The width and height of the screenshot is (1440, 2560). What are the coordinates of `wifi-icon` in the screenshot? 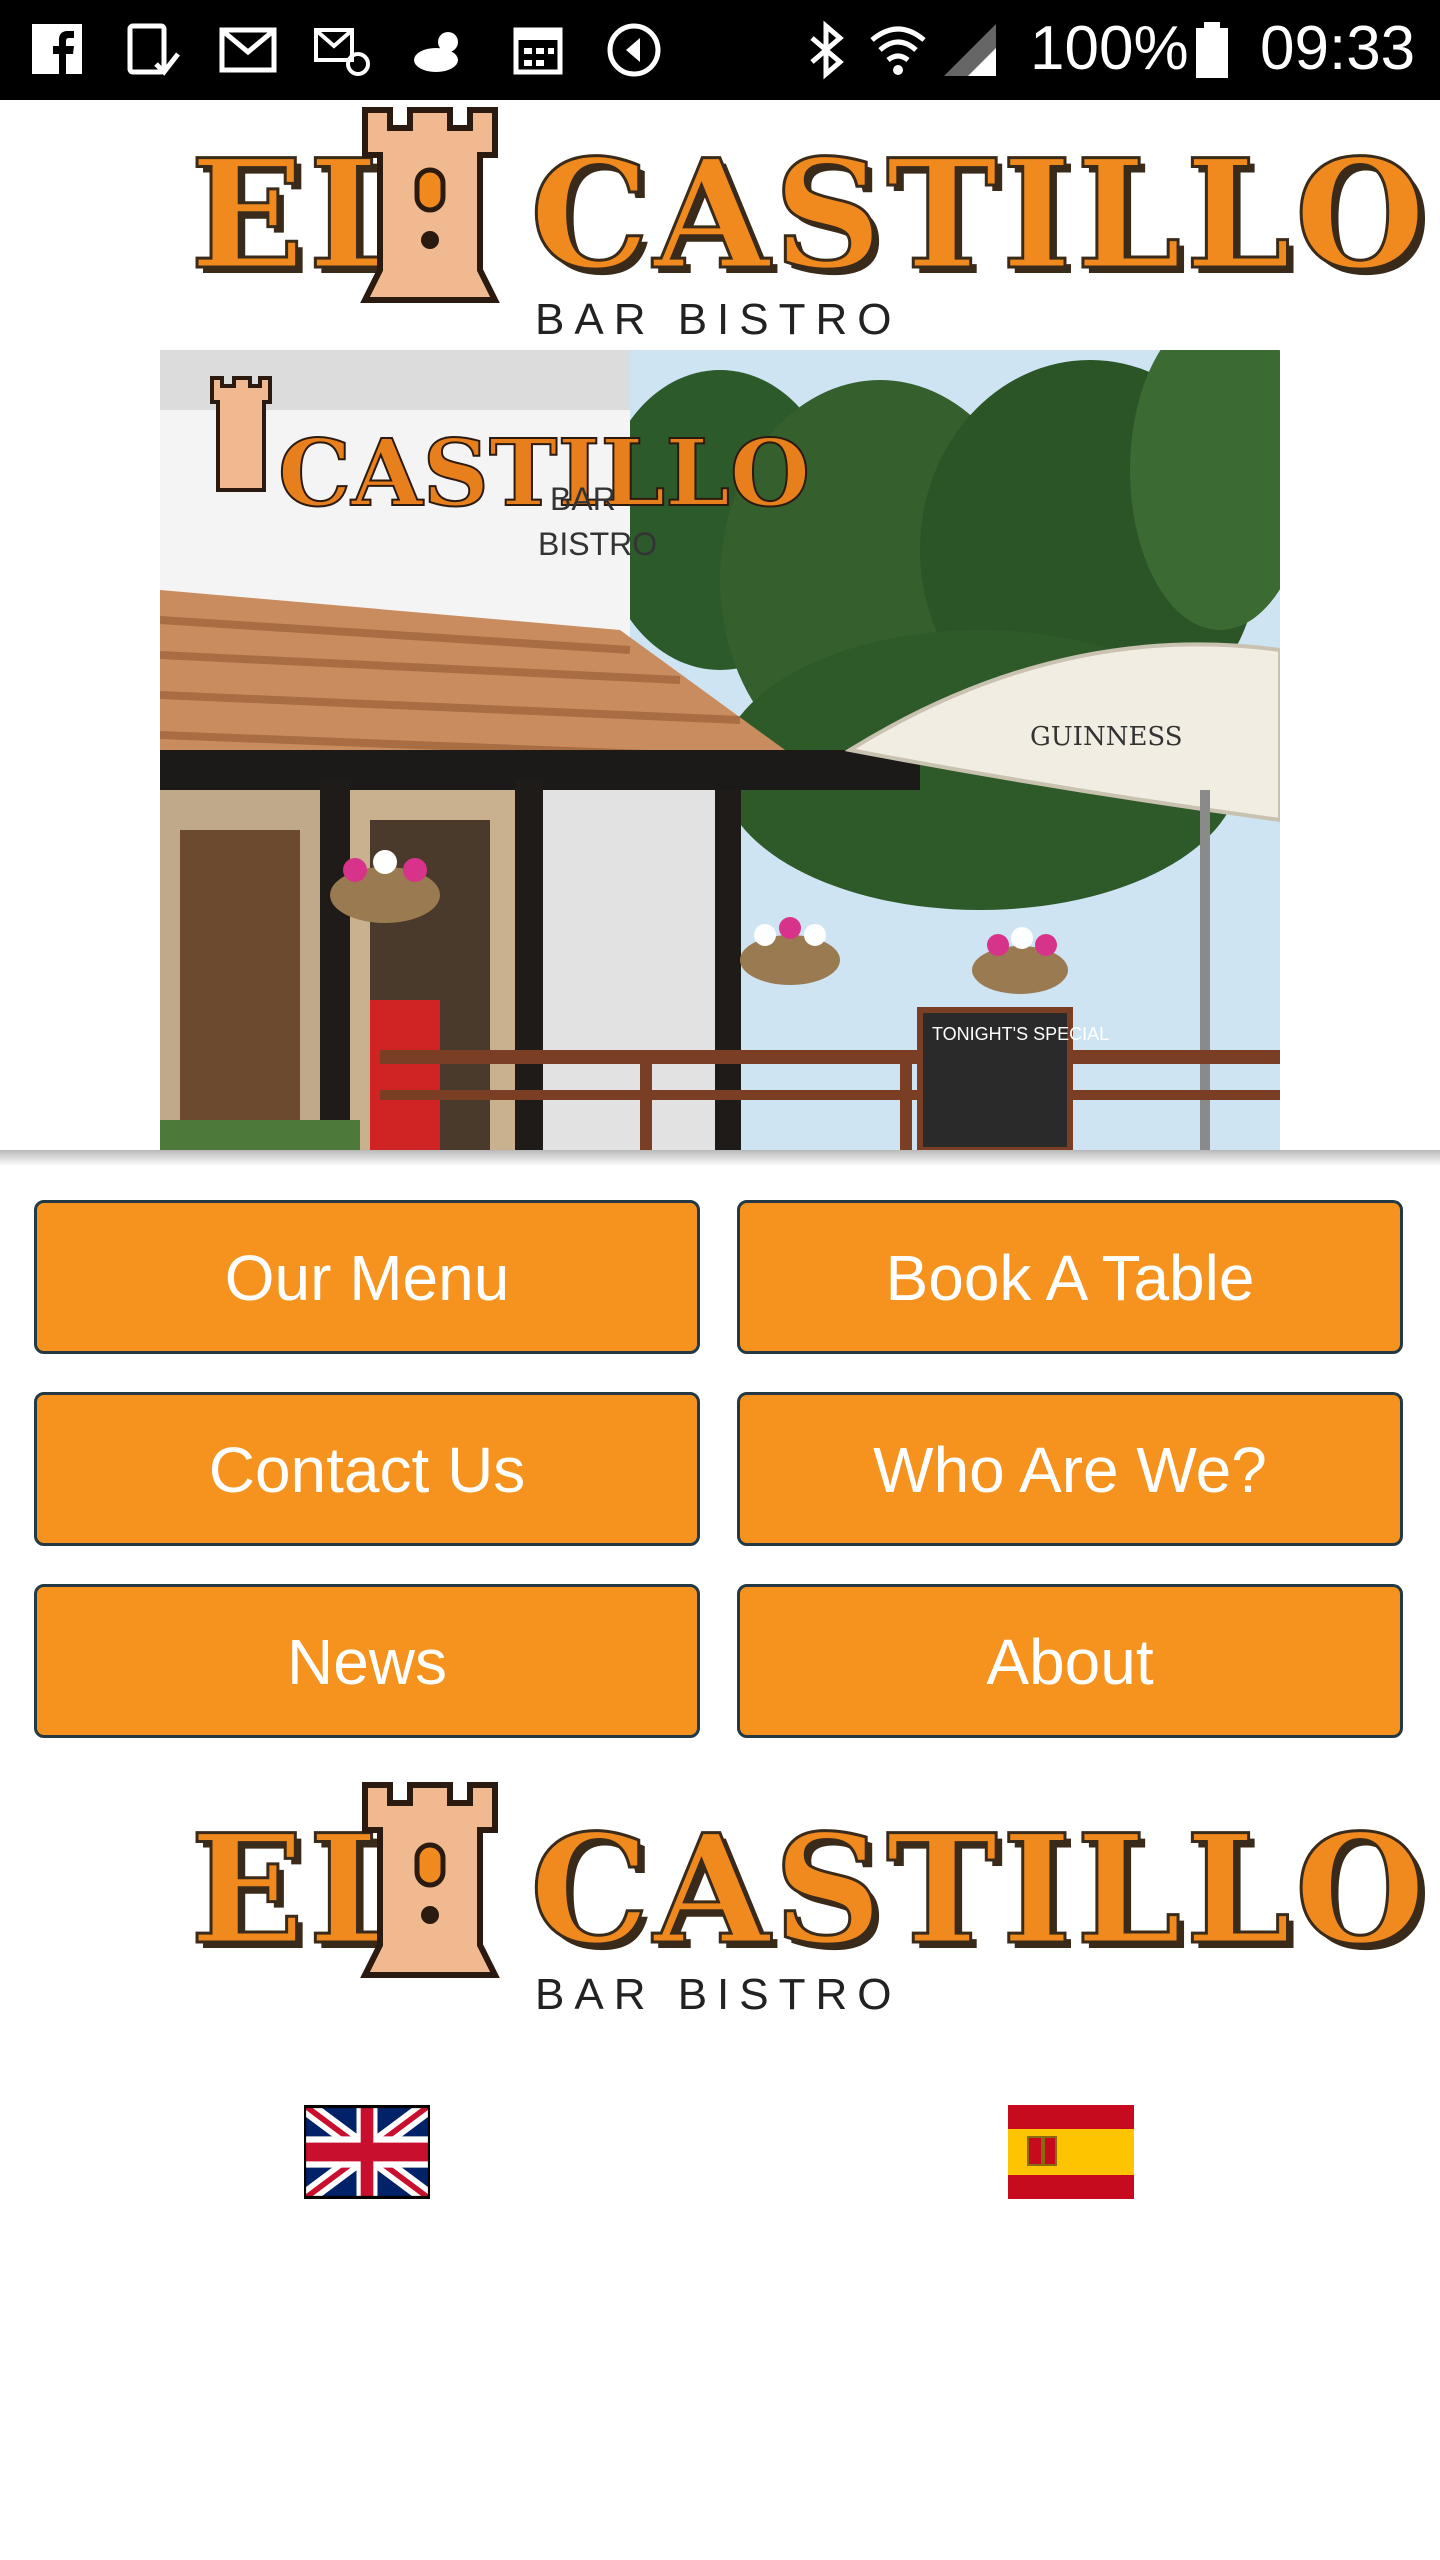 It's located at (898, 50).